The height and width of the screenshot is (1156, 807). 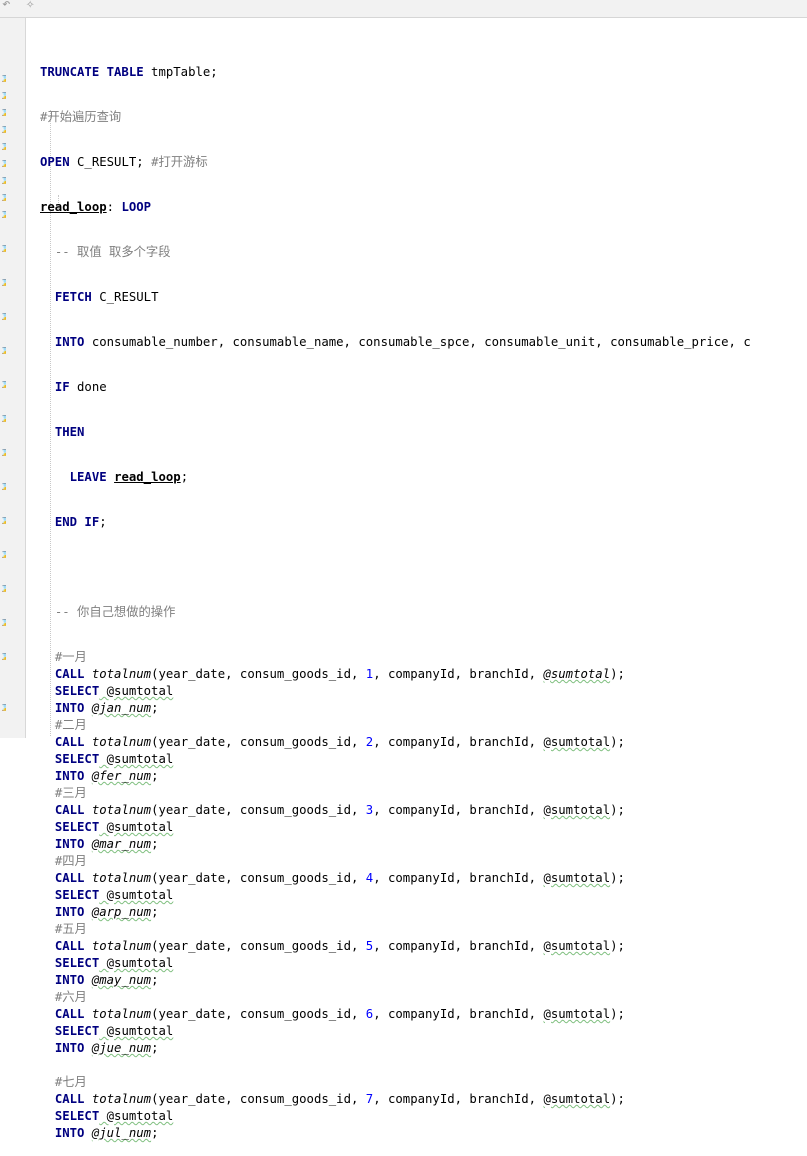 I want to click on code-line: INTO @jul_num;, so click(x=106, y=1133).